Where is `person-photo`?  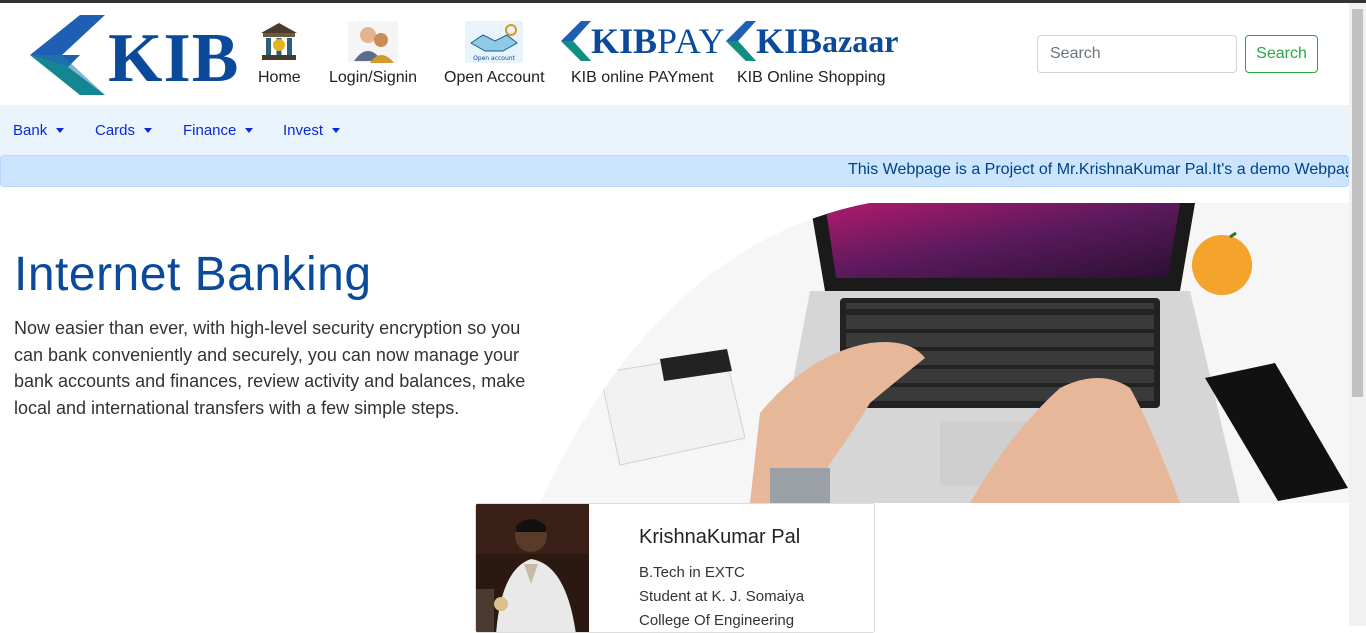
person-photo is located at coordinates (532, 568).